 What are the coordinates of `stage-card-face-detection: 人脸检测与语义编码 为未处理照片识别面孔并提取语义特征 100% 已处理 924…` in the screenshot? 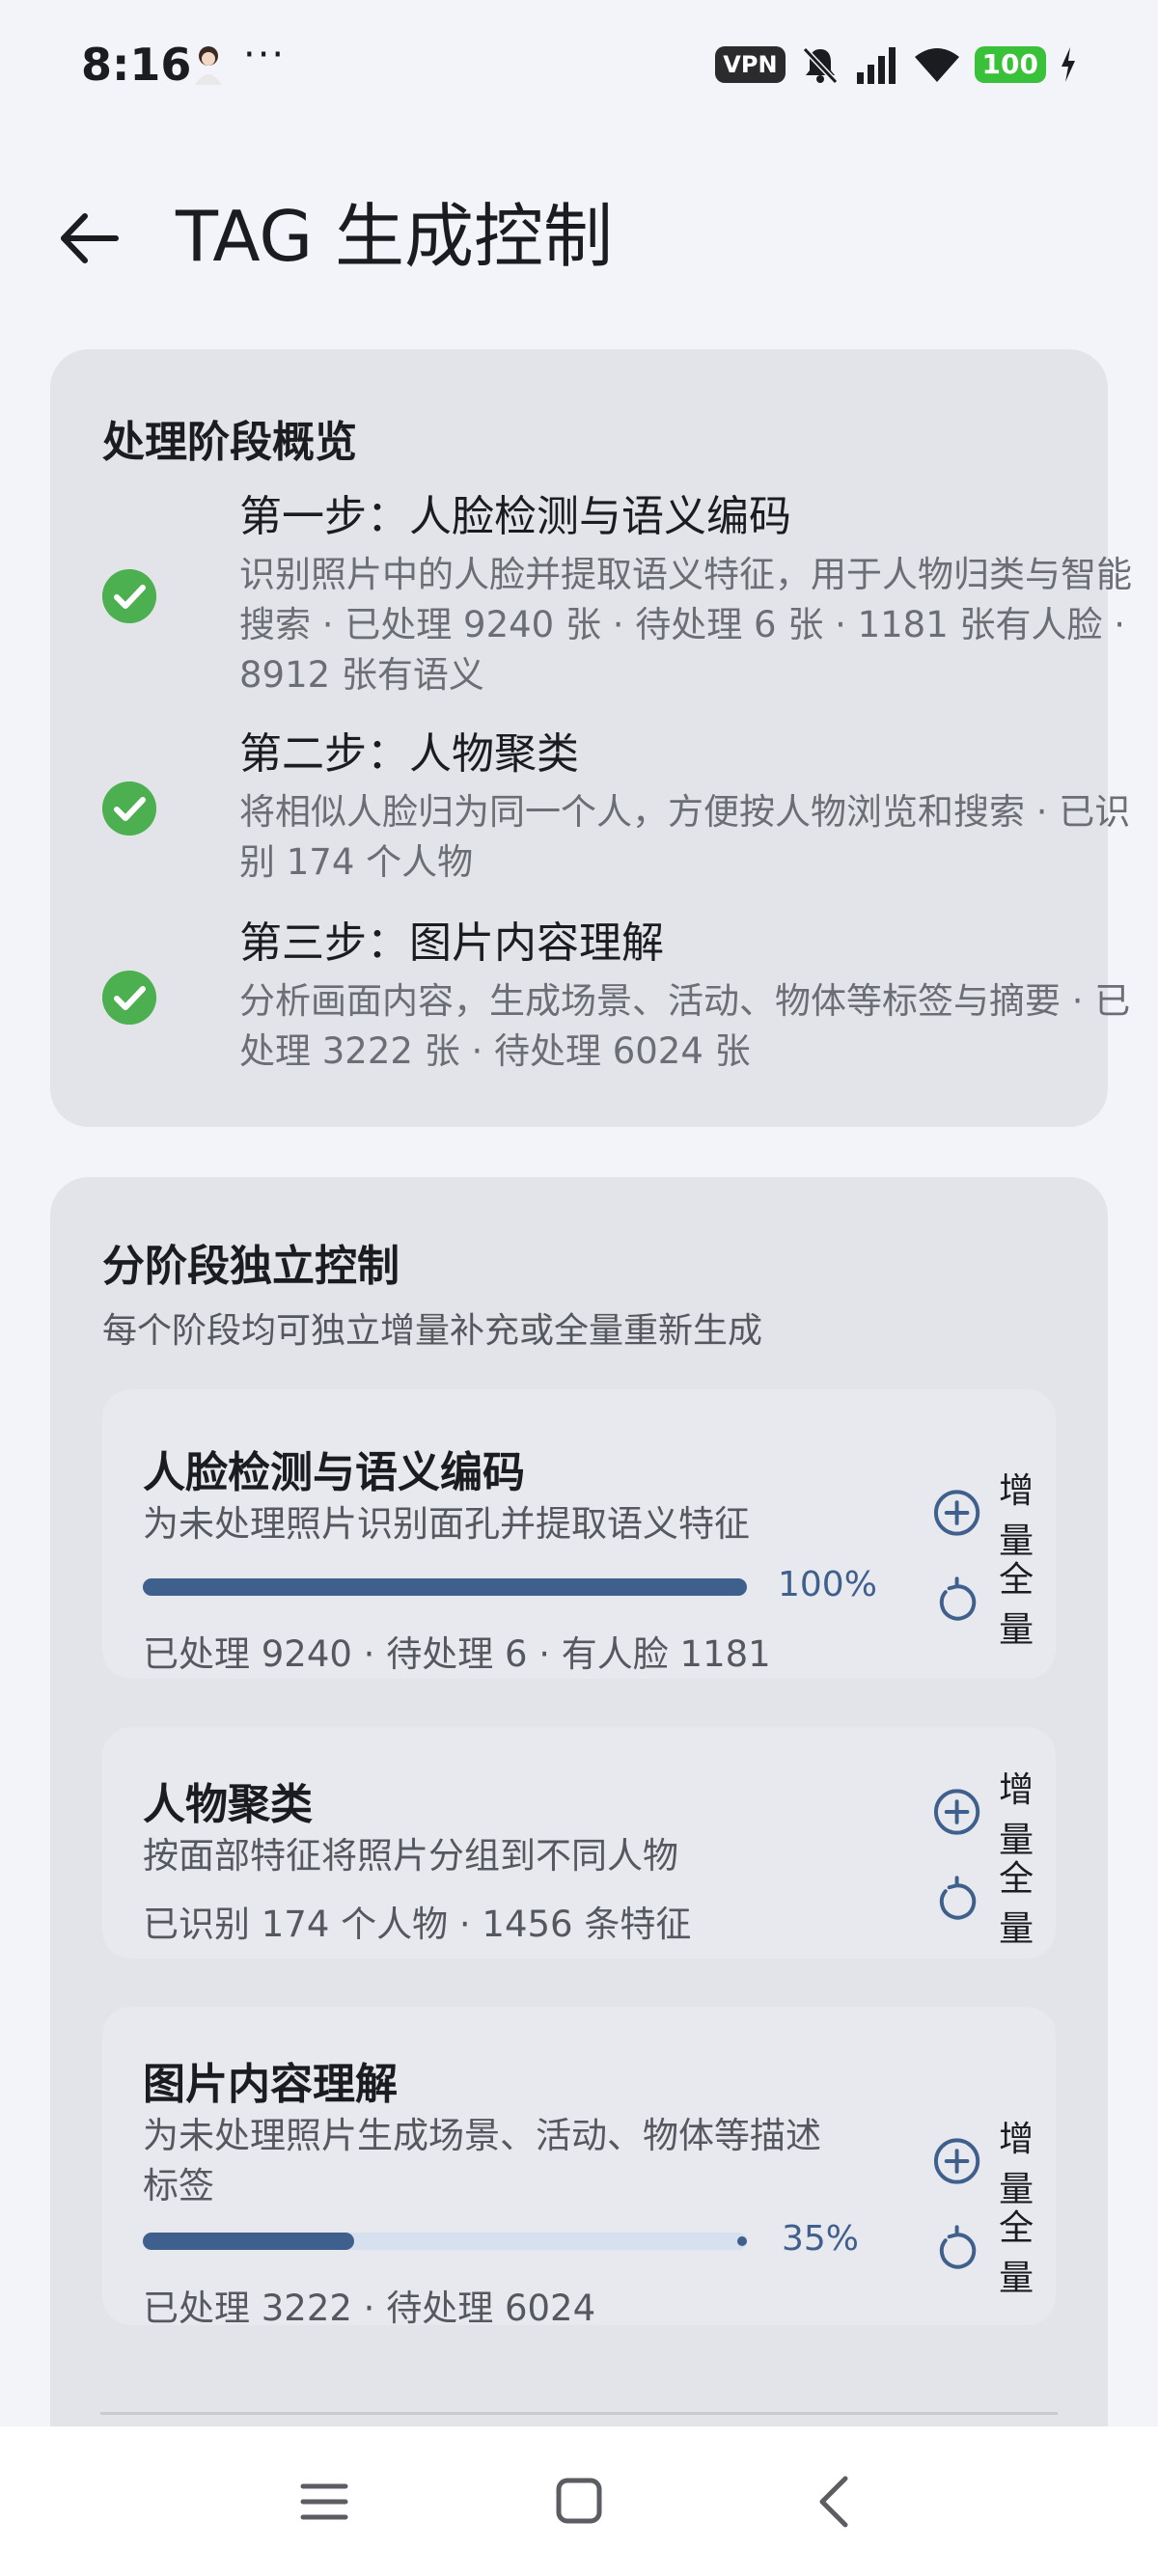 It's located at (579, 1534).